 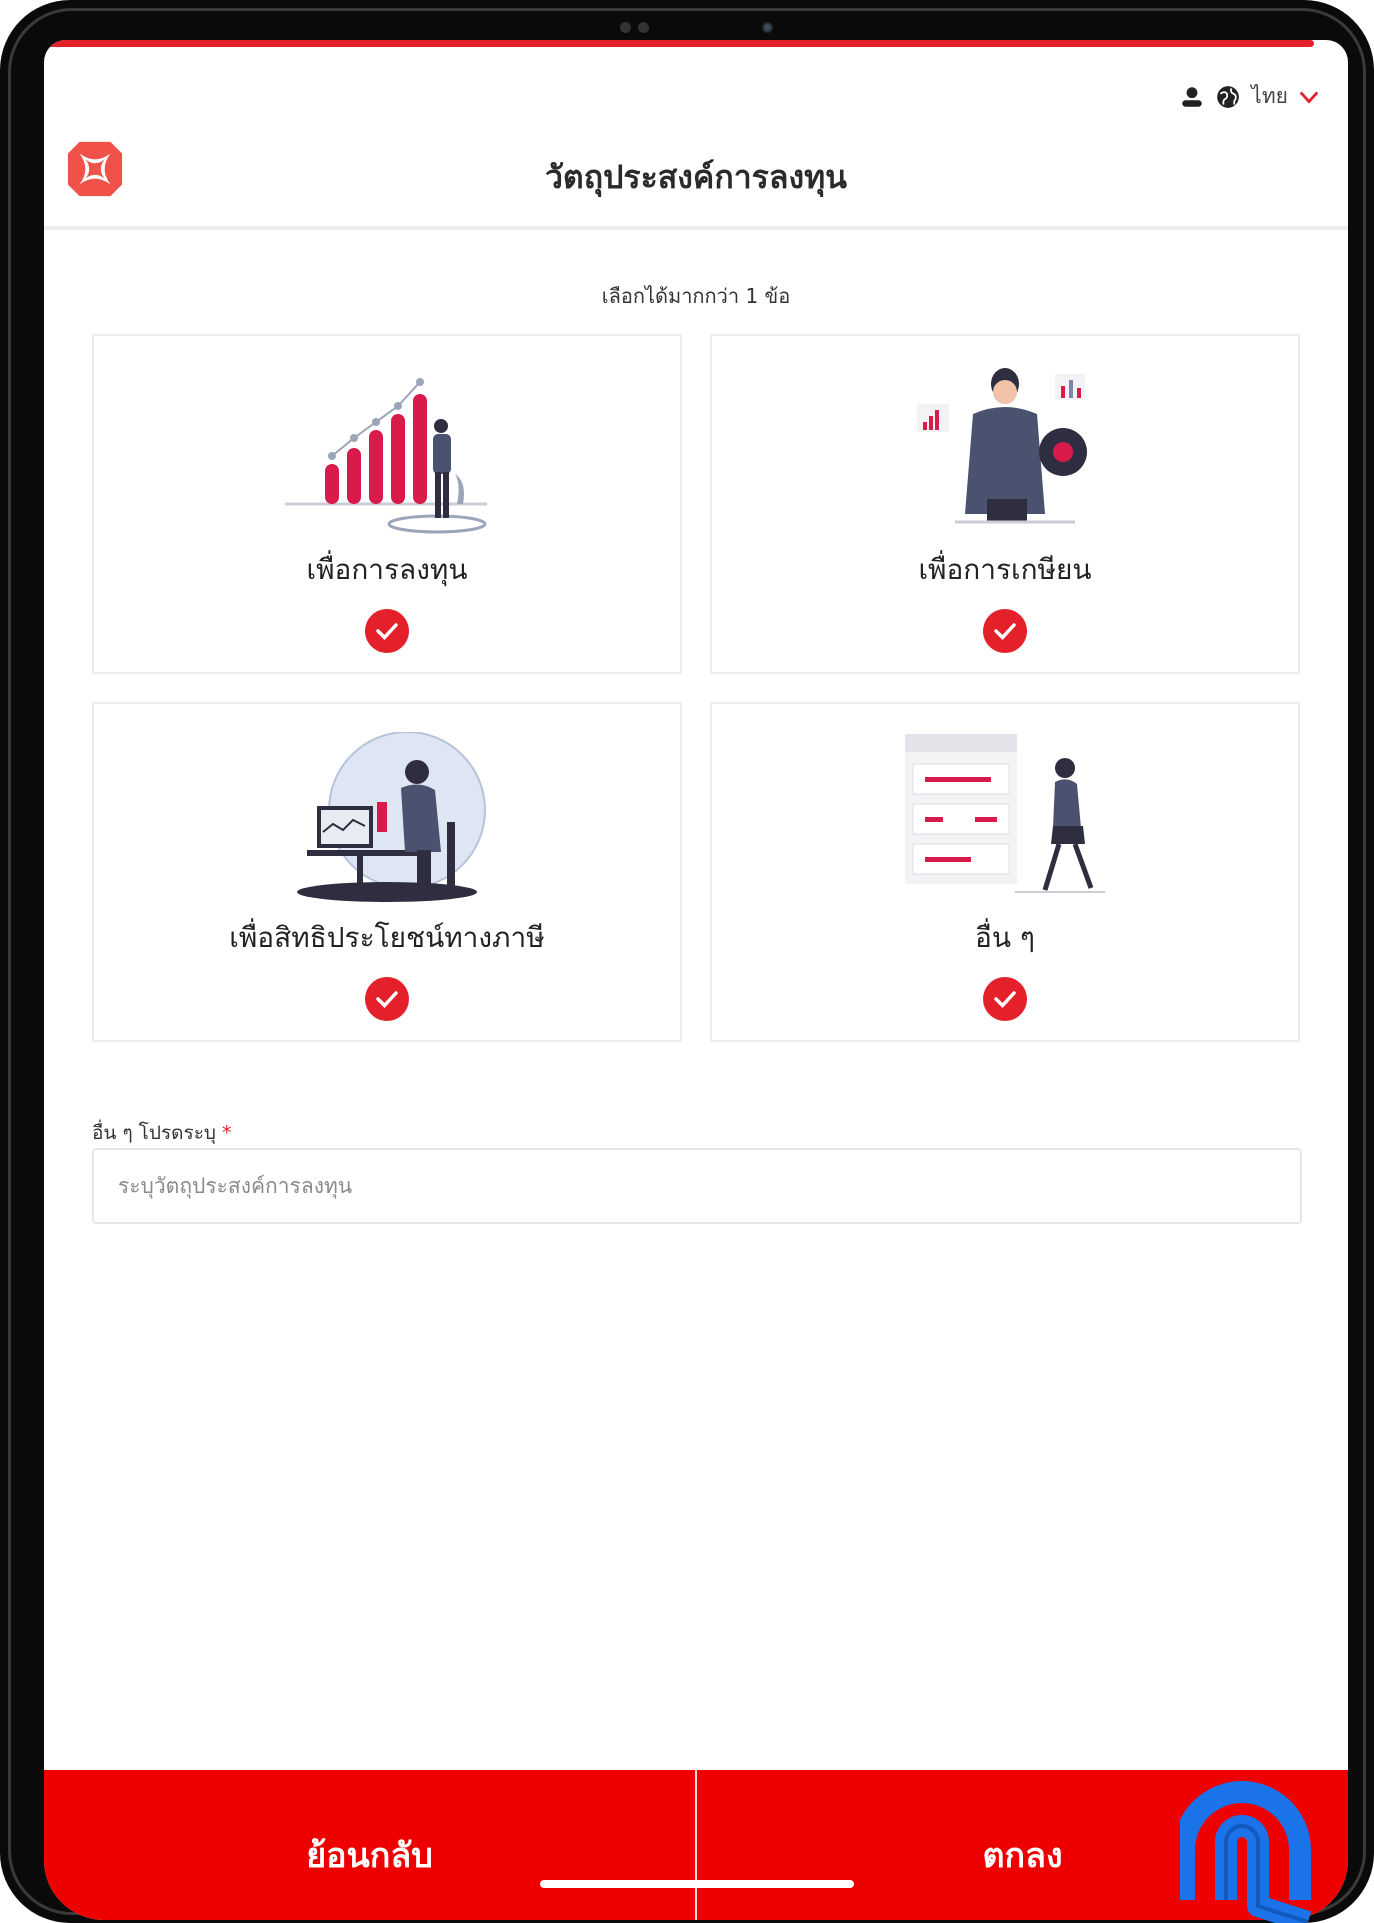 I want to click on other-field-label: อื่น ๆ โปรดระบุ *, so click(x=162, y=1133).